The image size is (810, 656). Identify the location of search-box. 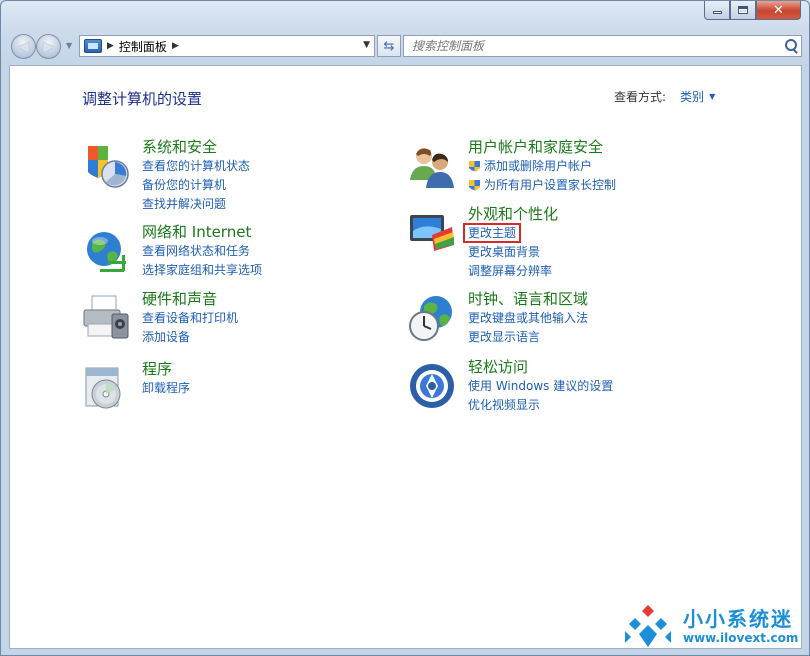
(602, 46).